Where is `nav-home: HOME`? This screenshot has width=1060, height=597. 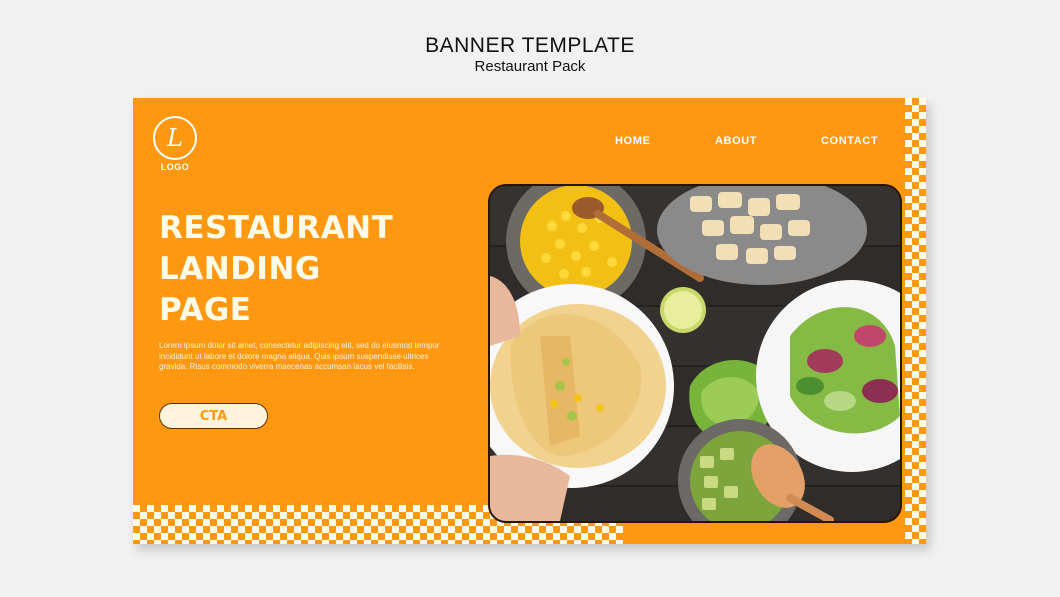 nav-home: HOME is located at coordinates (632, 141).